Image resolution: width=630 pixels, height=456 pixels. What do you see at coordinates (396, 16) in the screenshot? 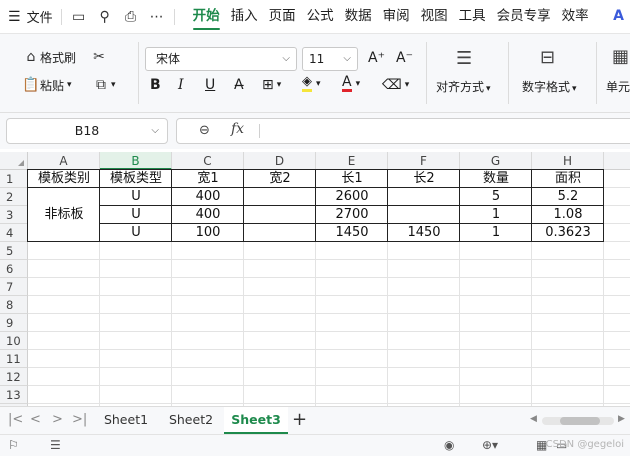
I see `ribbon-tab: 审阅` at bounding box center [396, 16].